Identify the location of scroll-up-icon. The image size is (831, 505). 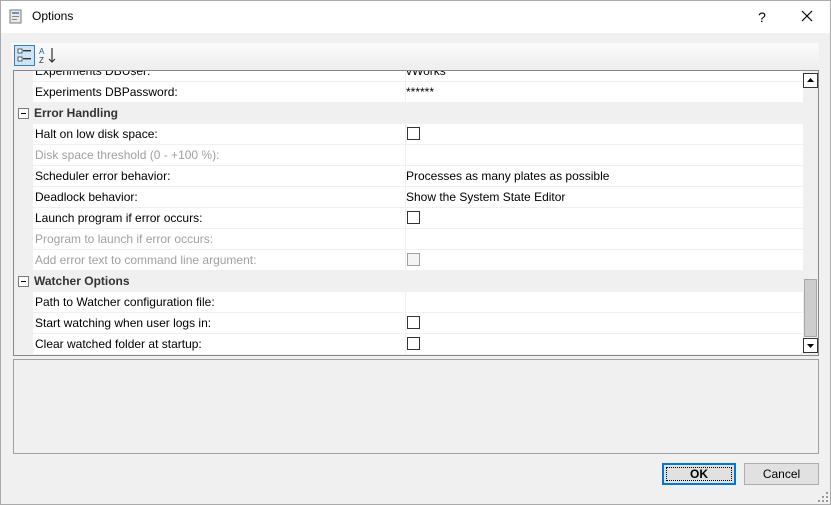
(810, 80).